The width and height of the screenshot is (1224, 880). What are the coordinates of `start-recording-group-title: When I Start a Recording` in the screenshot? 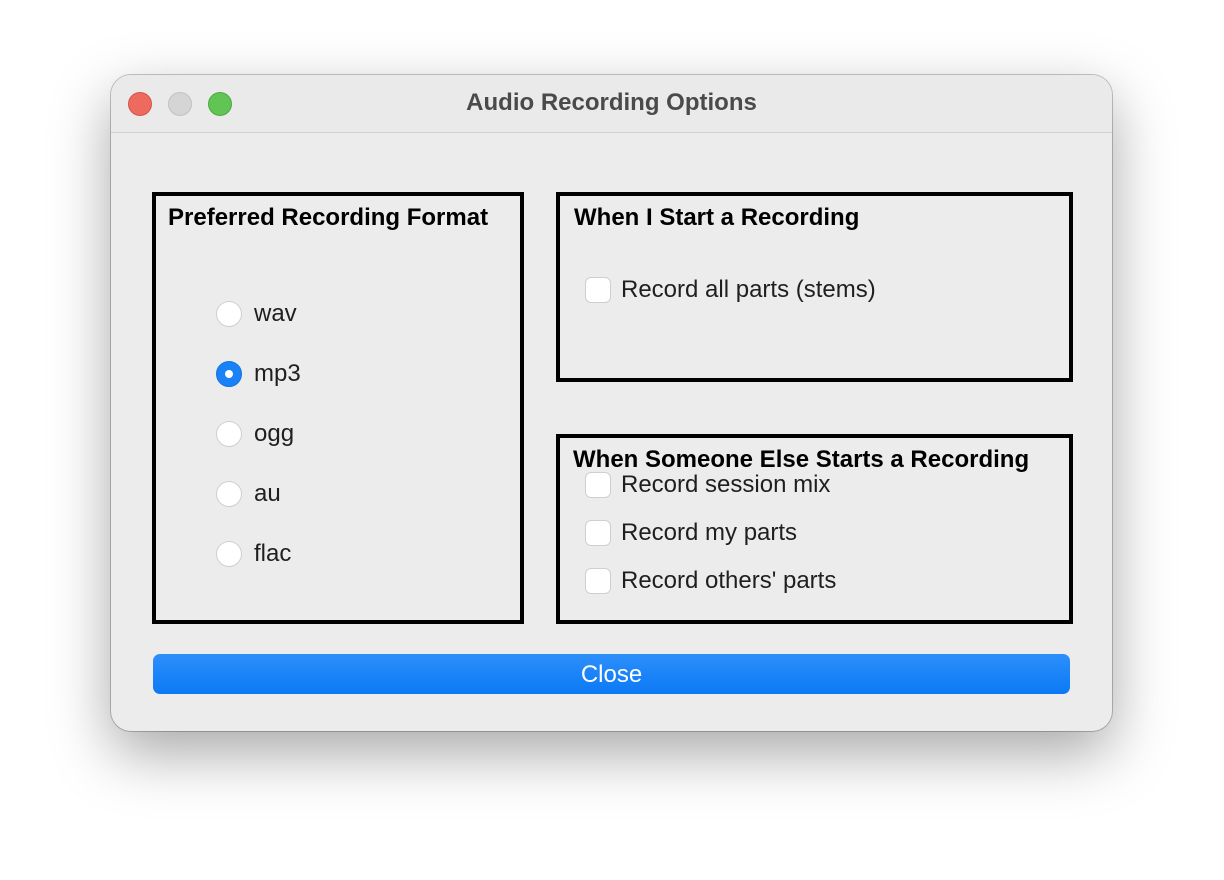 It's located at (718, 218).